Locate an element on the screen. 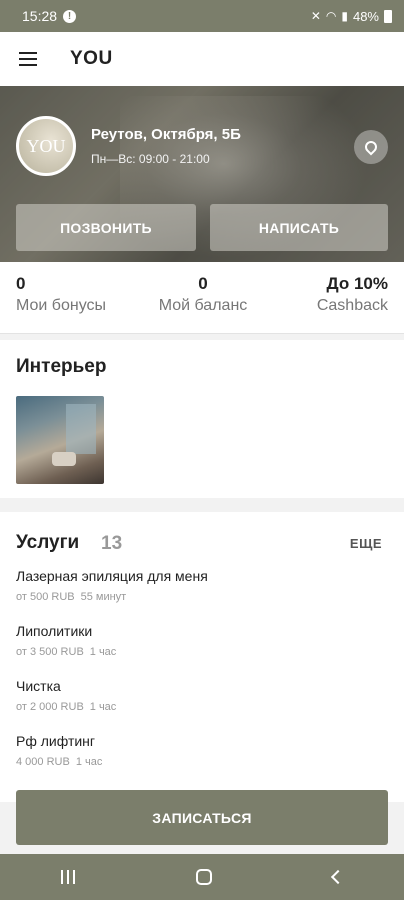  map-pin-icon is located at coordinates (371, 147).